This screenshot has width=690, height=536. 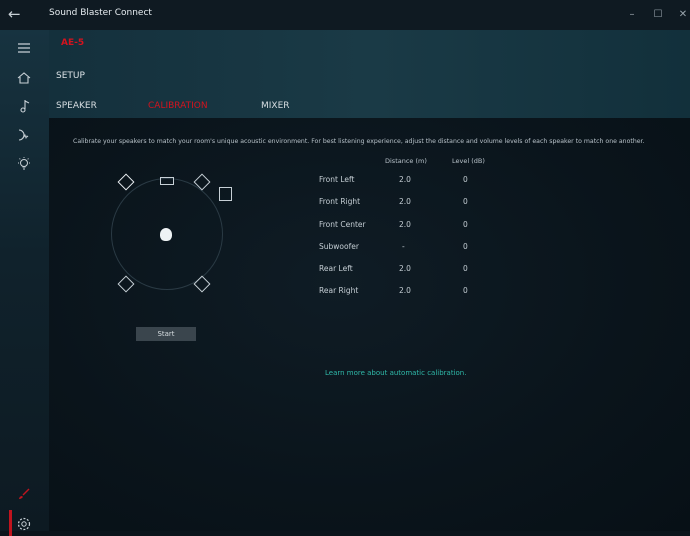 I want to click on lightbulb-icon, so click(x=24, y=164).